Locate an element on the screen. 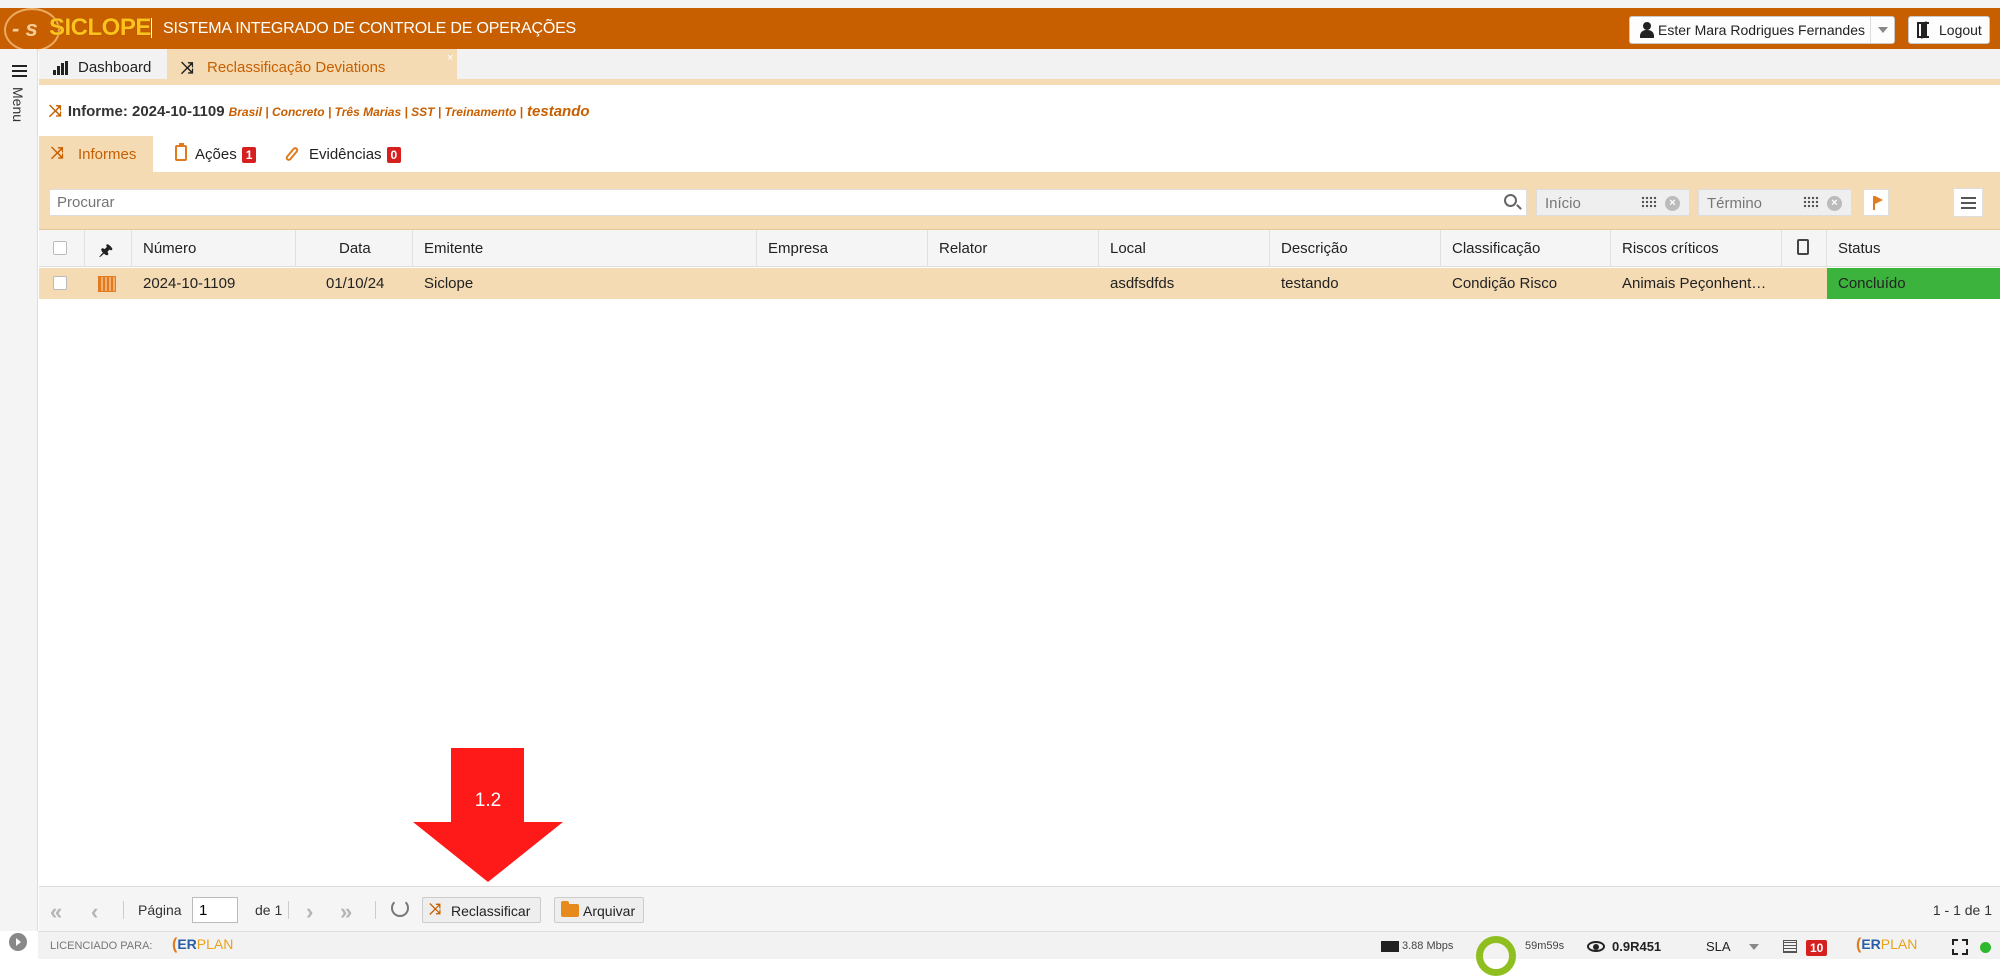 The image size is (2000, 976). notification-count: 10 is located at coordinates (1817, 948).